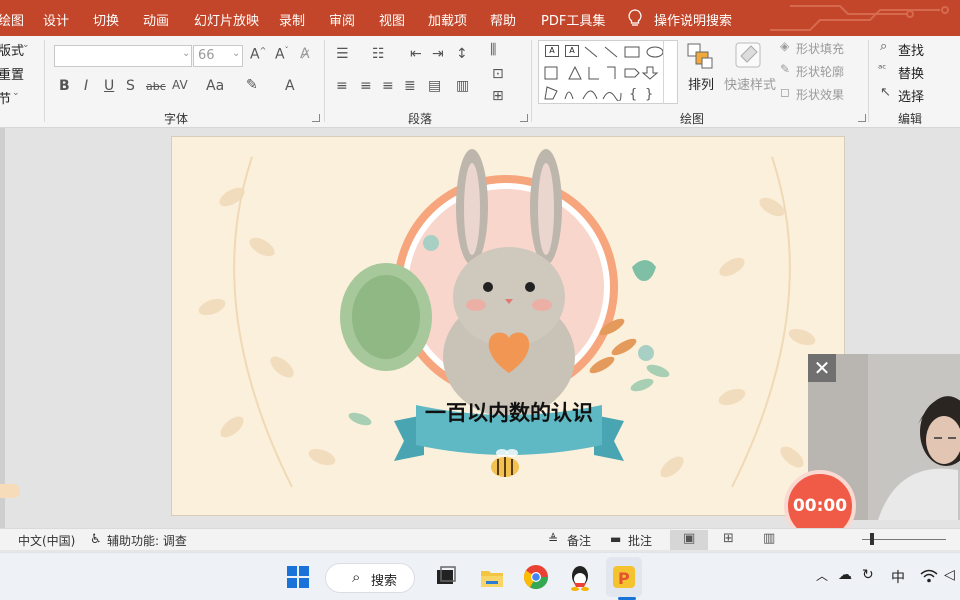  I want to click on tab-review: 审阅, so click(342, 19).